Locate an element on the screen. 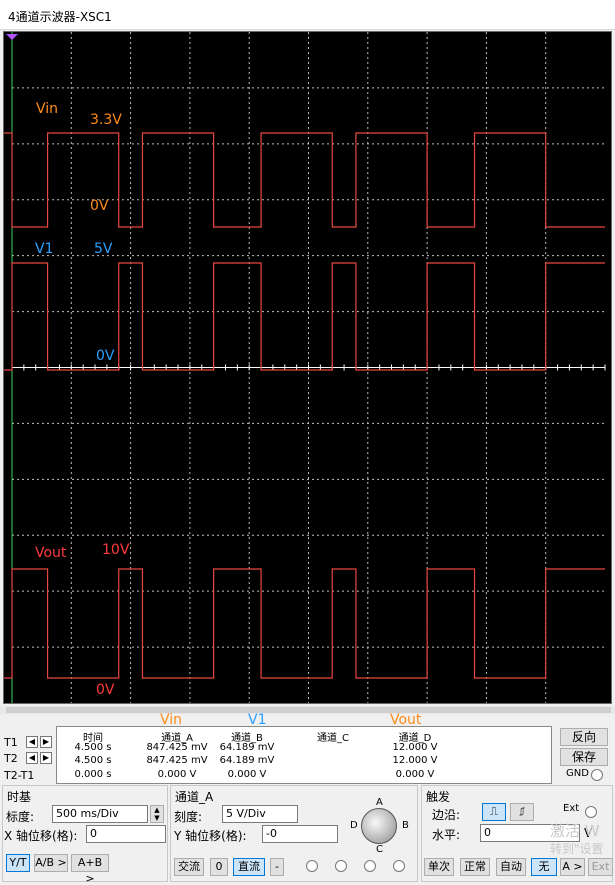  row-label-t2-t1: T2-T1 is located at coordinates (19, 775).